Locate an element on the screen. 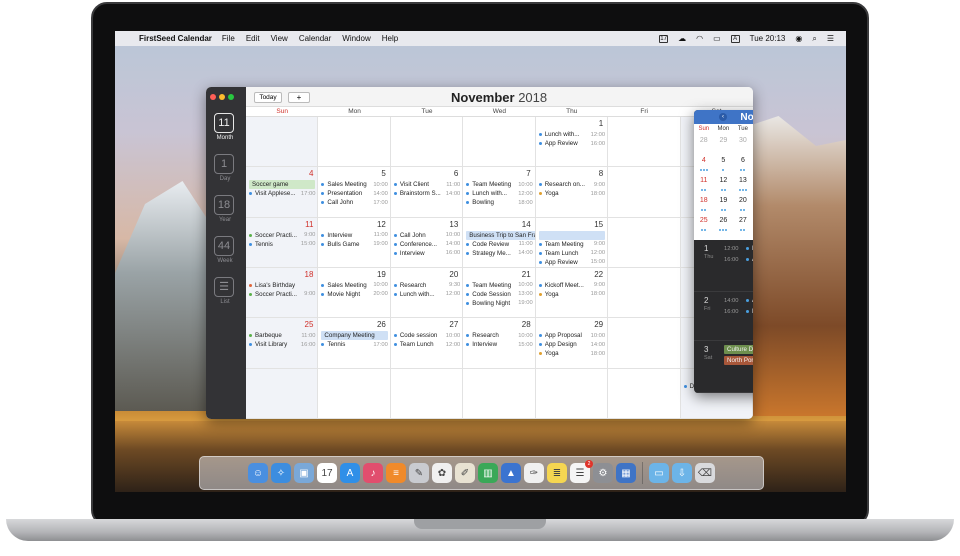  agenda-event: 16:00 Report to Manager is located at coordinates (738, 311).